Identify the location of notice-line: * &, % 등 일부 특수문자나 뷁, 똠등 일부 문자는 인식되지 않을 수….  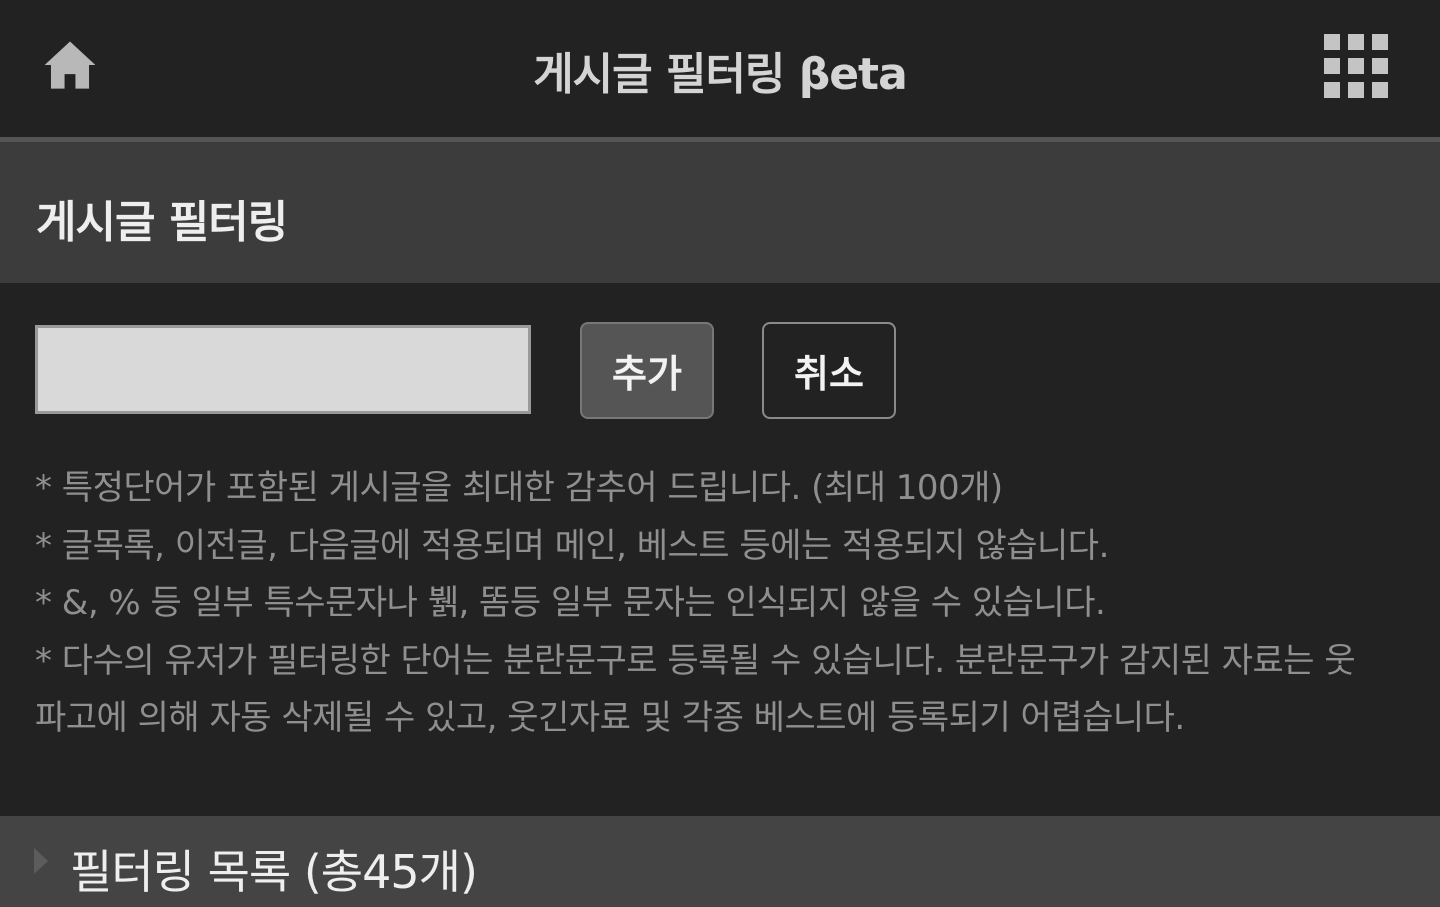
(570, 603).